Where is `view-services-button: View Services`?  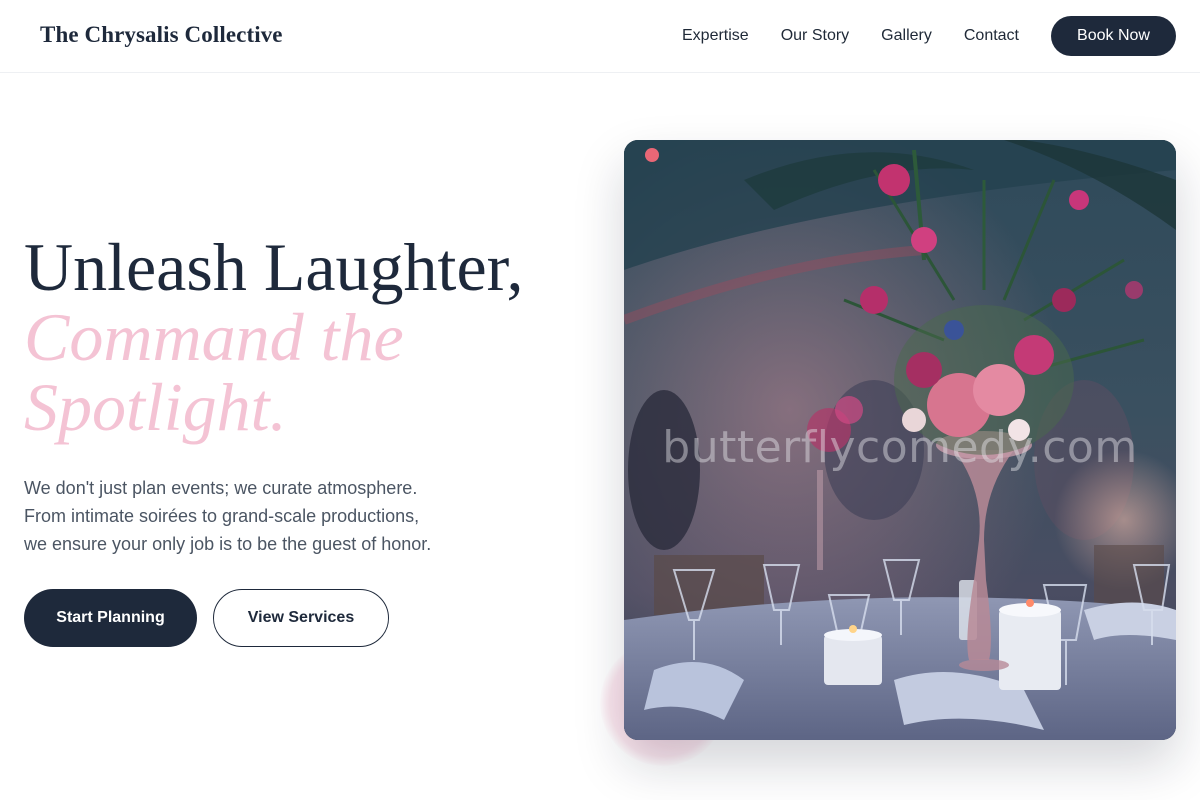 view-services-button: View Services is located at coordinates (301, 618).